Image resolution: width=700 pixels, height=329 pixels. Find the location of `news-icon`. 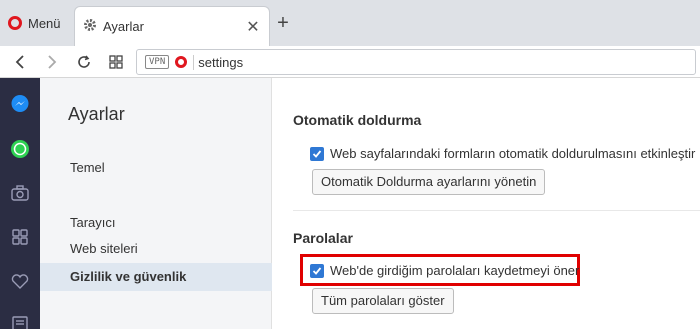

news-icon is located at coordinates (20, 320).